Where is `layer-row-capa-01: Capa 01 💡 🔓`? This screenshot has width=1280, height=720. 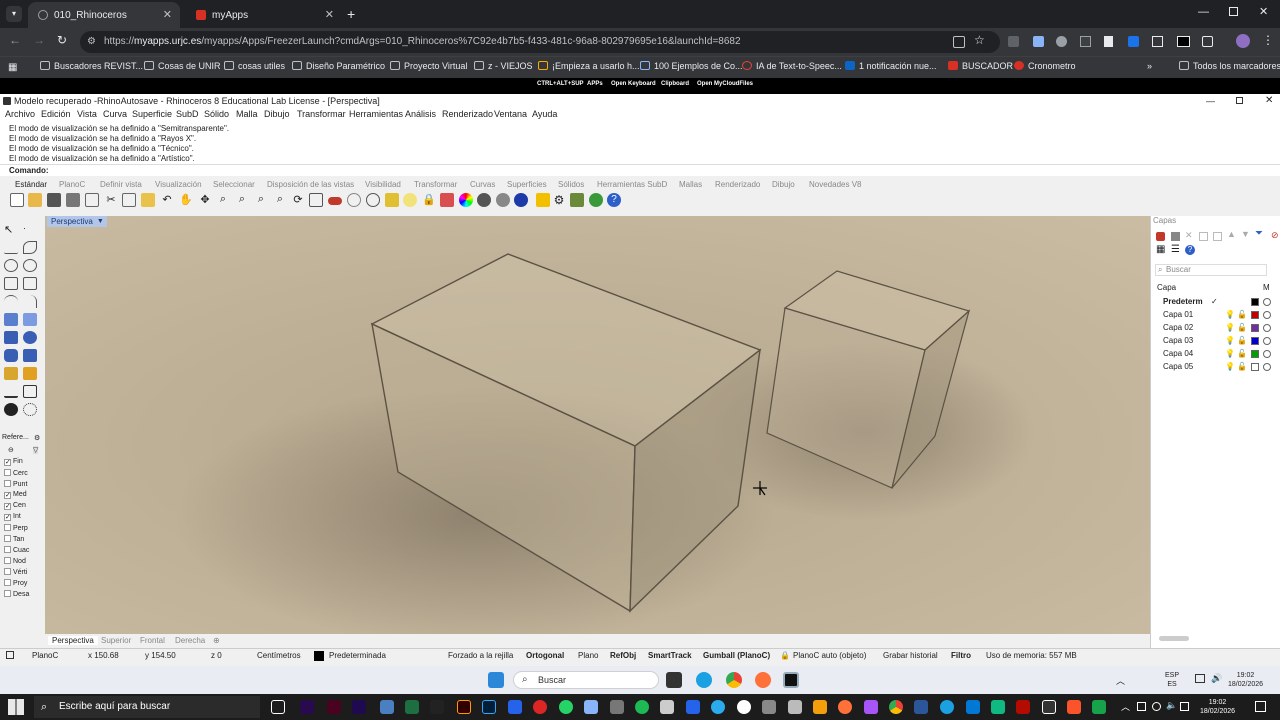
layer-row-capa-01: Capa 01 💡 🔓 is located at coordinates (1218, 316).